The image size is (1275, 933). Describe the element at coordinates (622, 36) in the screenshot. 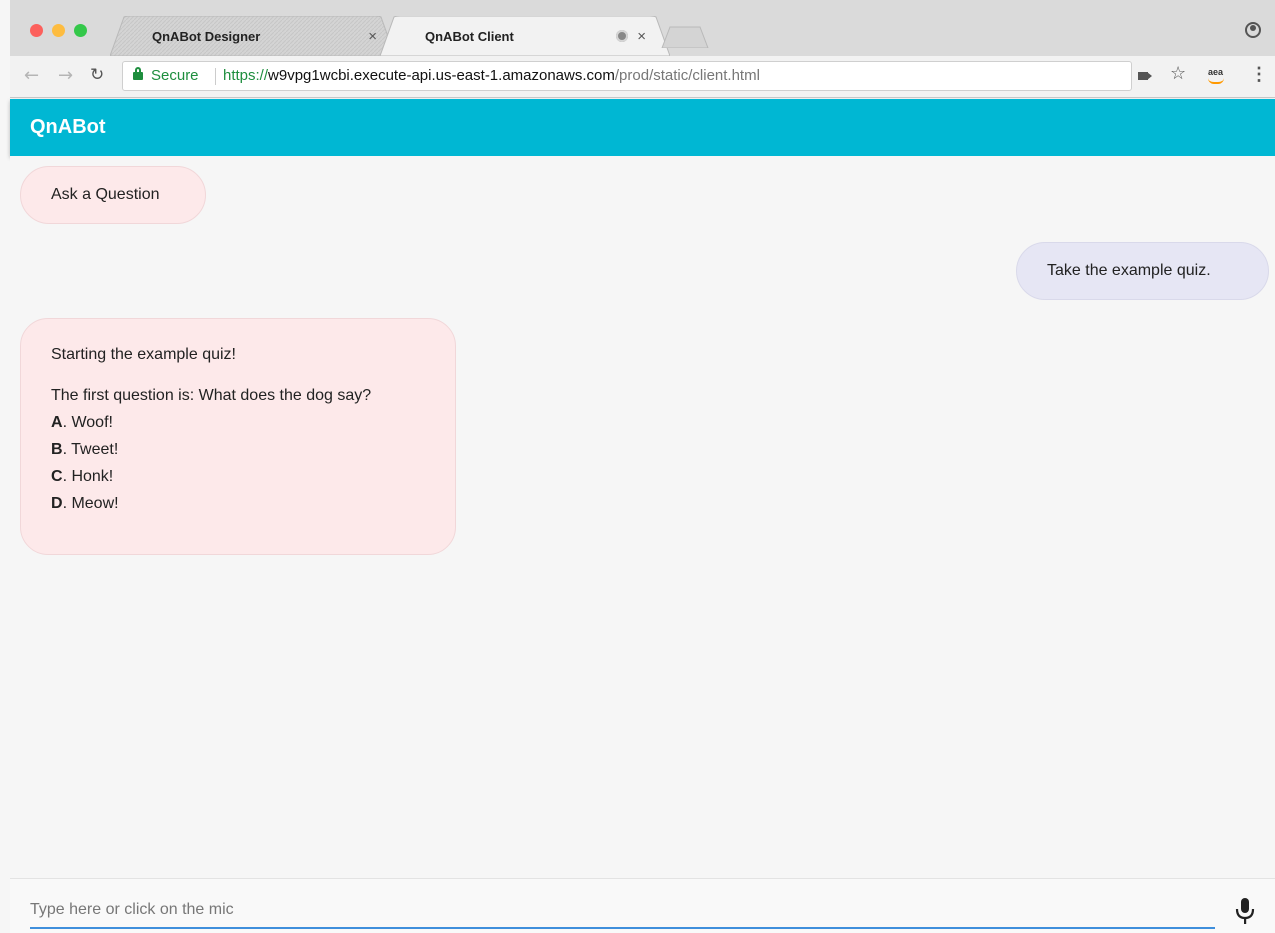

I see `recording-indicator-icon` at that location.